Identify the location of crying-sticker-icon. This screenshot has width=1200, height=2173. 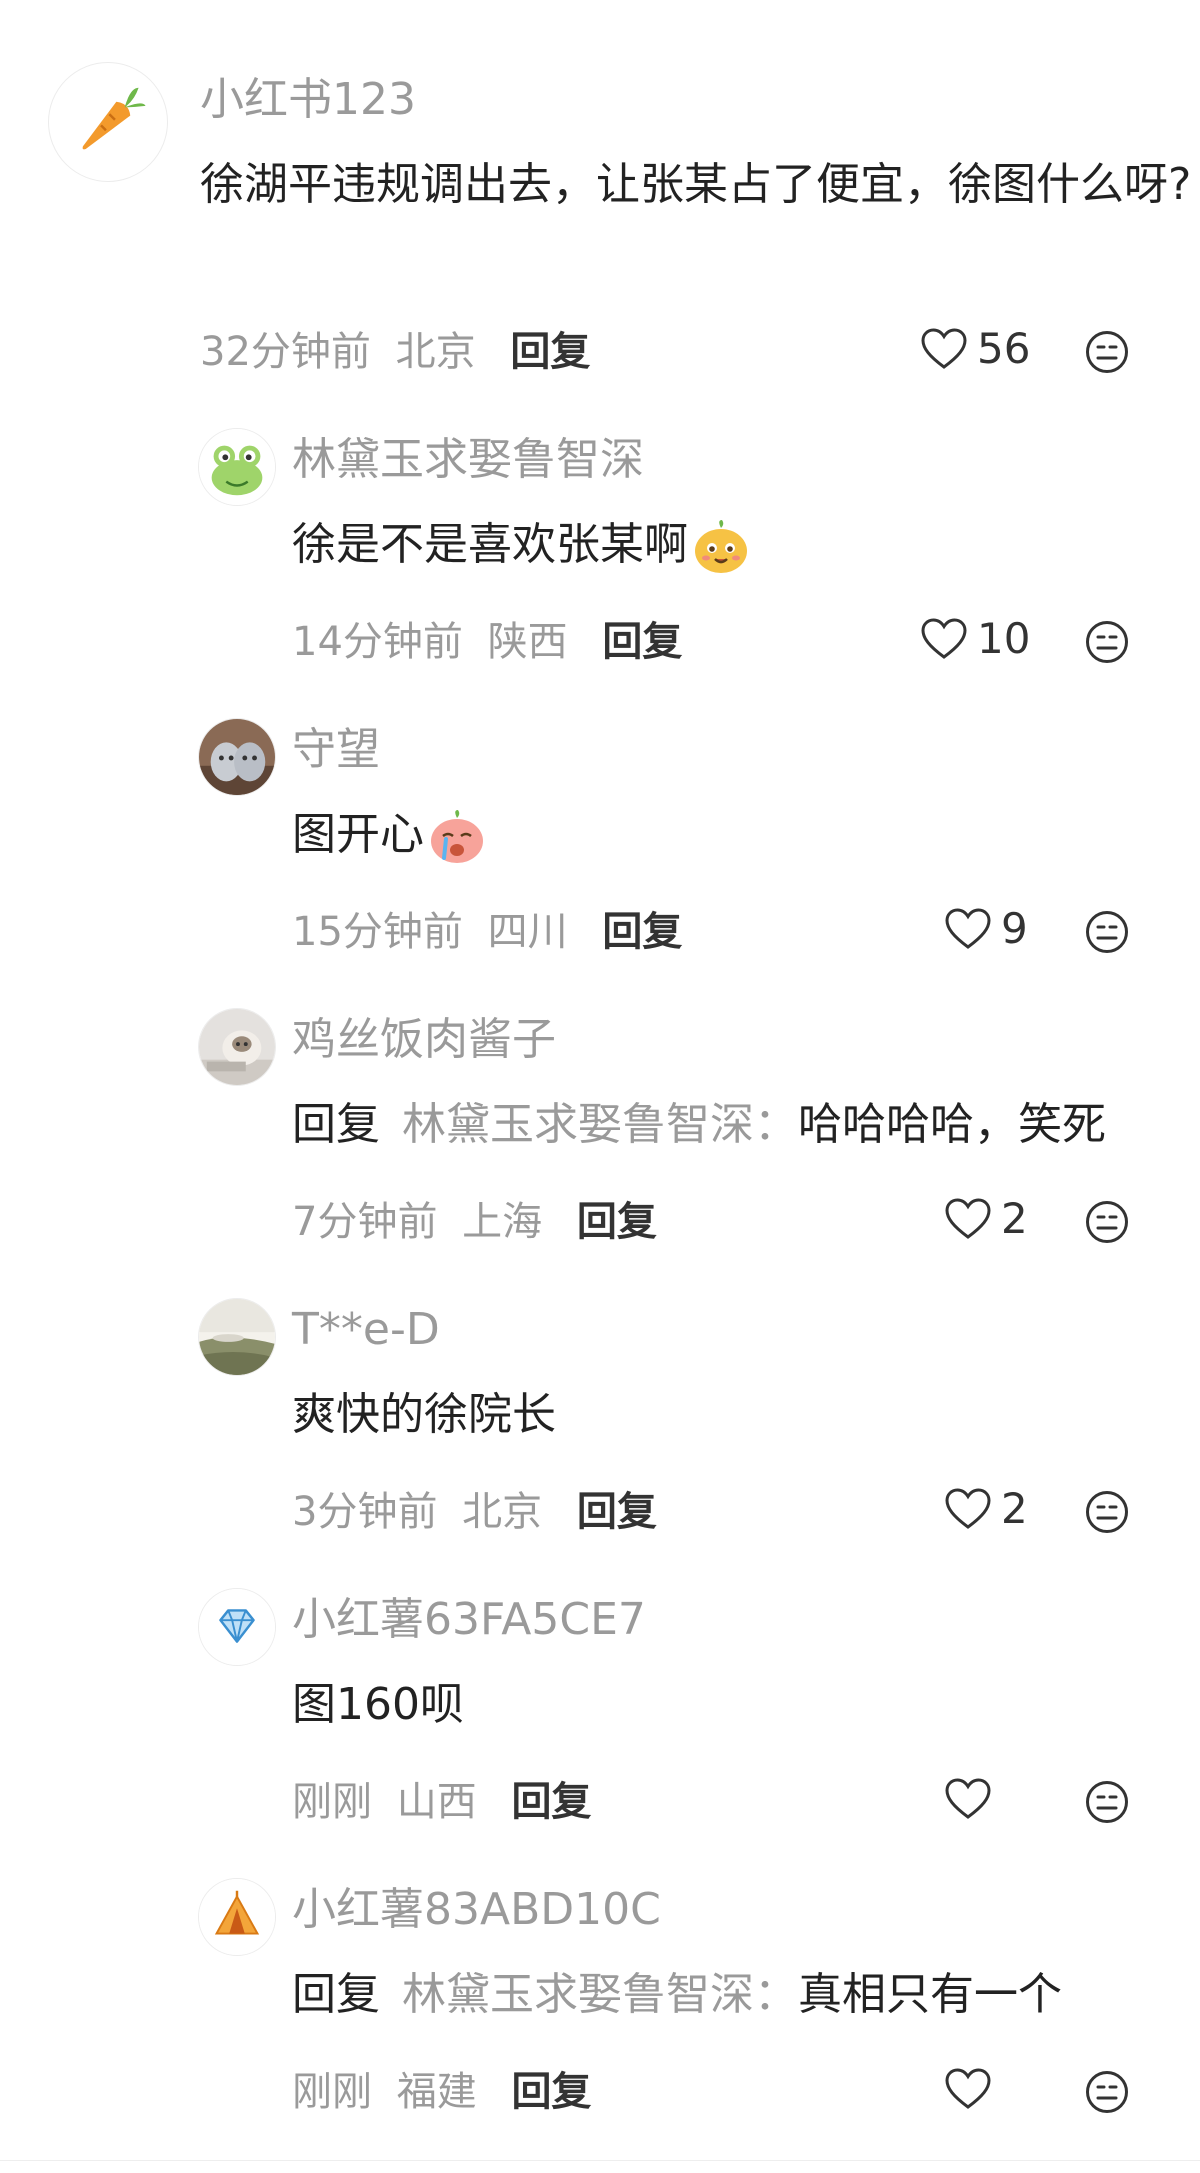
(457, 837).